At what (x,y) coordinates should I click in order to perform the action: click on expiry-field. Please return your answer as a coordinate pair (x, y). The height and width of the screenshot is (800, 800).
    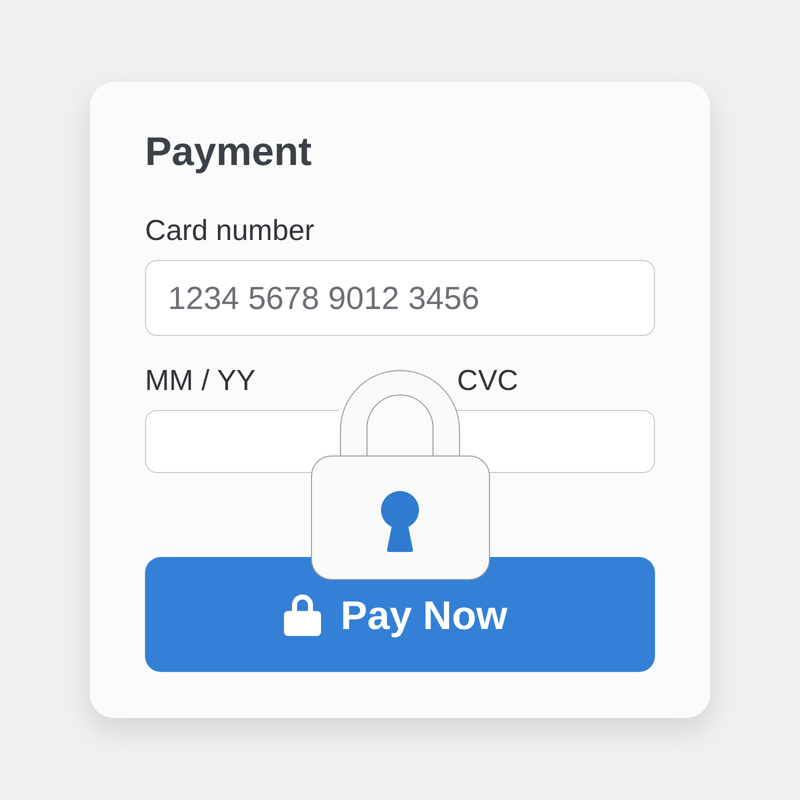
    Looking at the image, I should click on (242, 441).